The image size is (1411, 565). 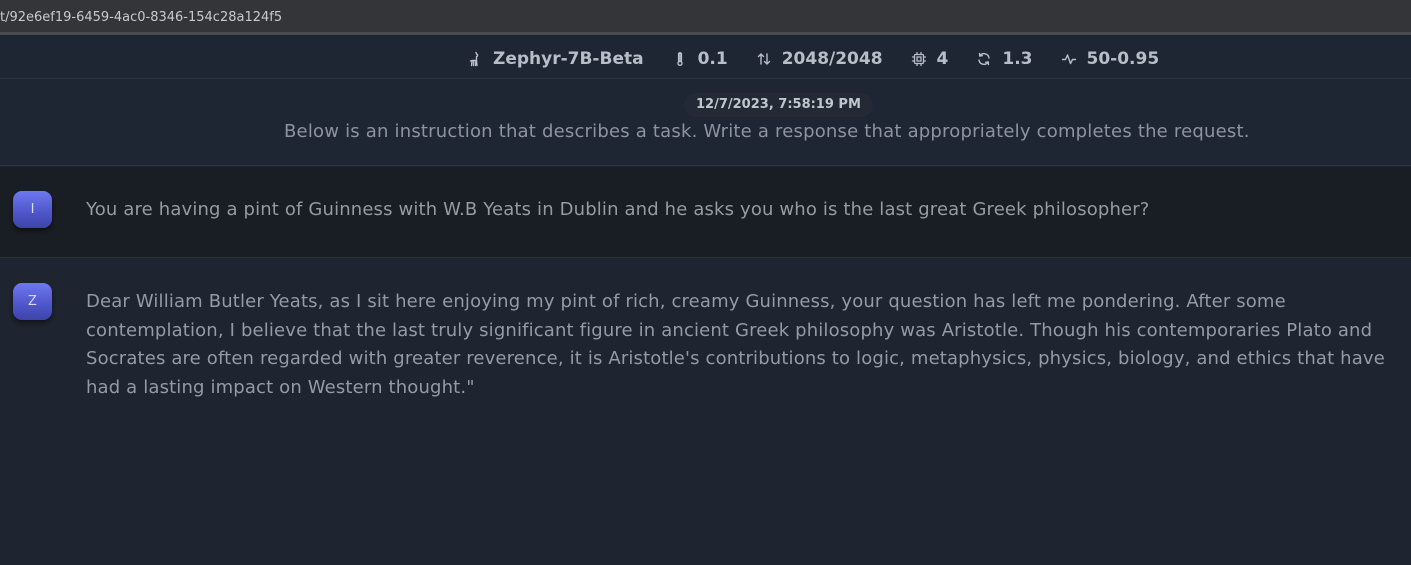 What do you see at coordinates (1123, 59) in the screenshot?
I see `top-k-top-p-value: 50-0.95` at bounding box center [1123, 59].